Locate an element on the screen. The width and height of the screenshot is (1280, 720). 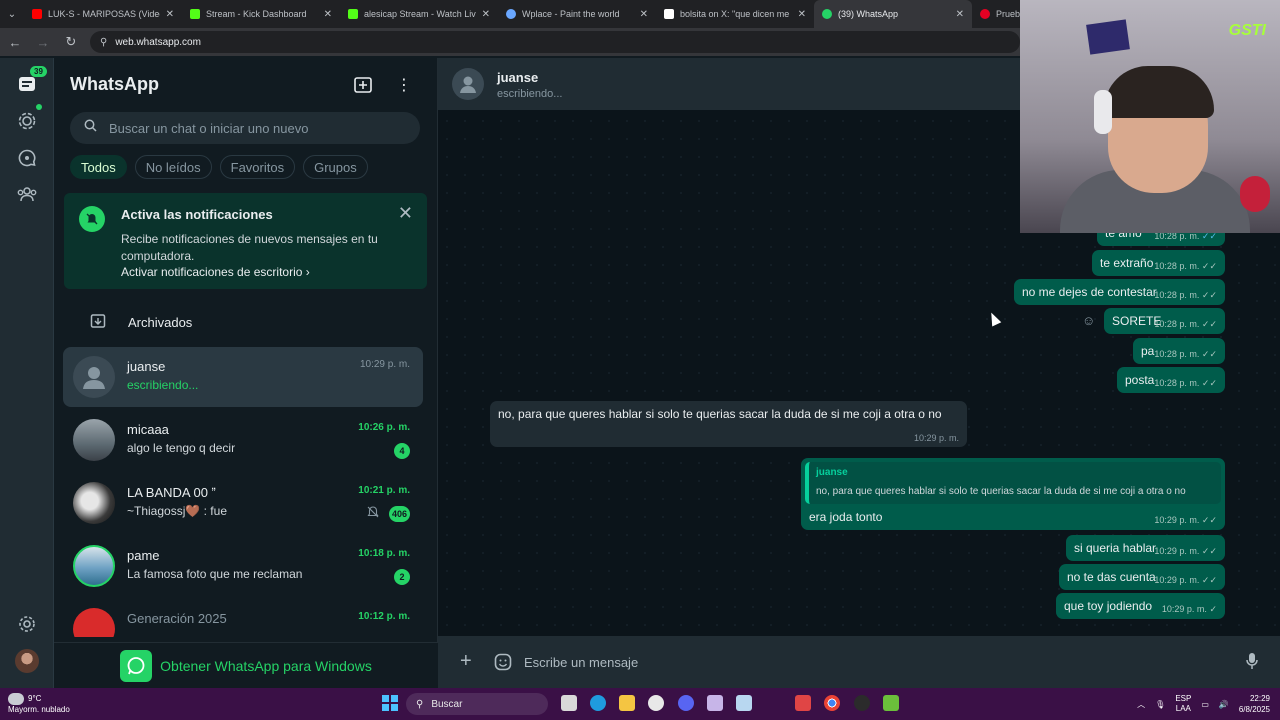
browser-tab-active: (39) WhatsApp ✕ is located at coordinates (893, 14).